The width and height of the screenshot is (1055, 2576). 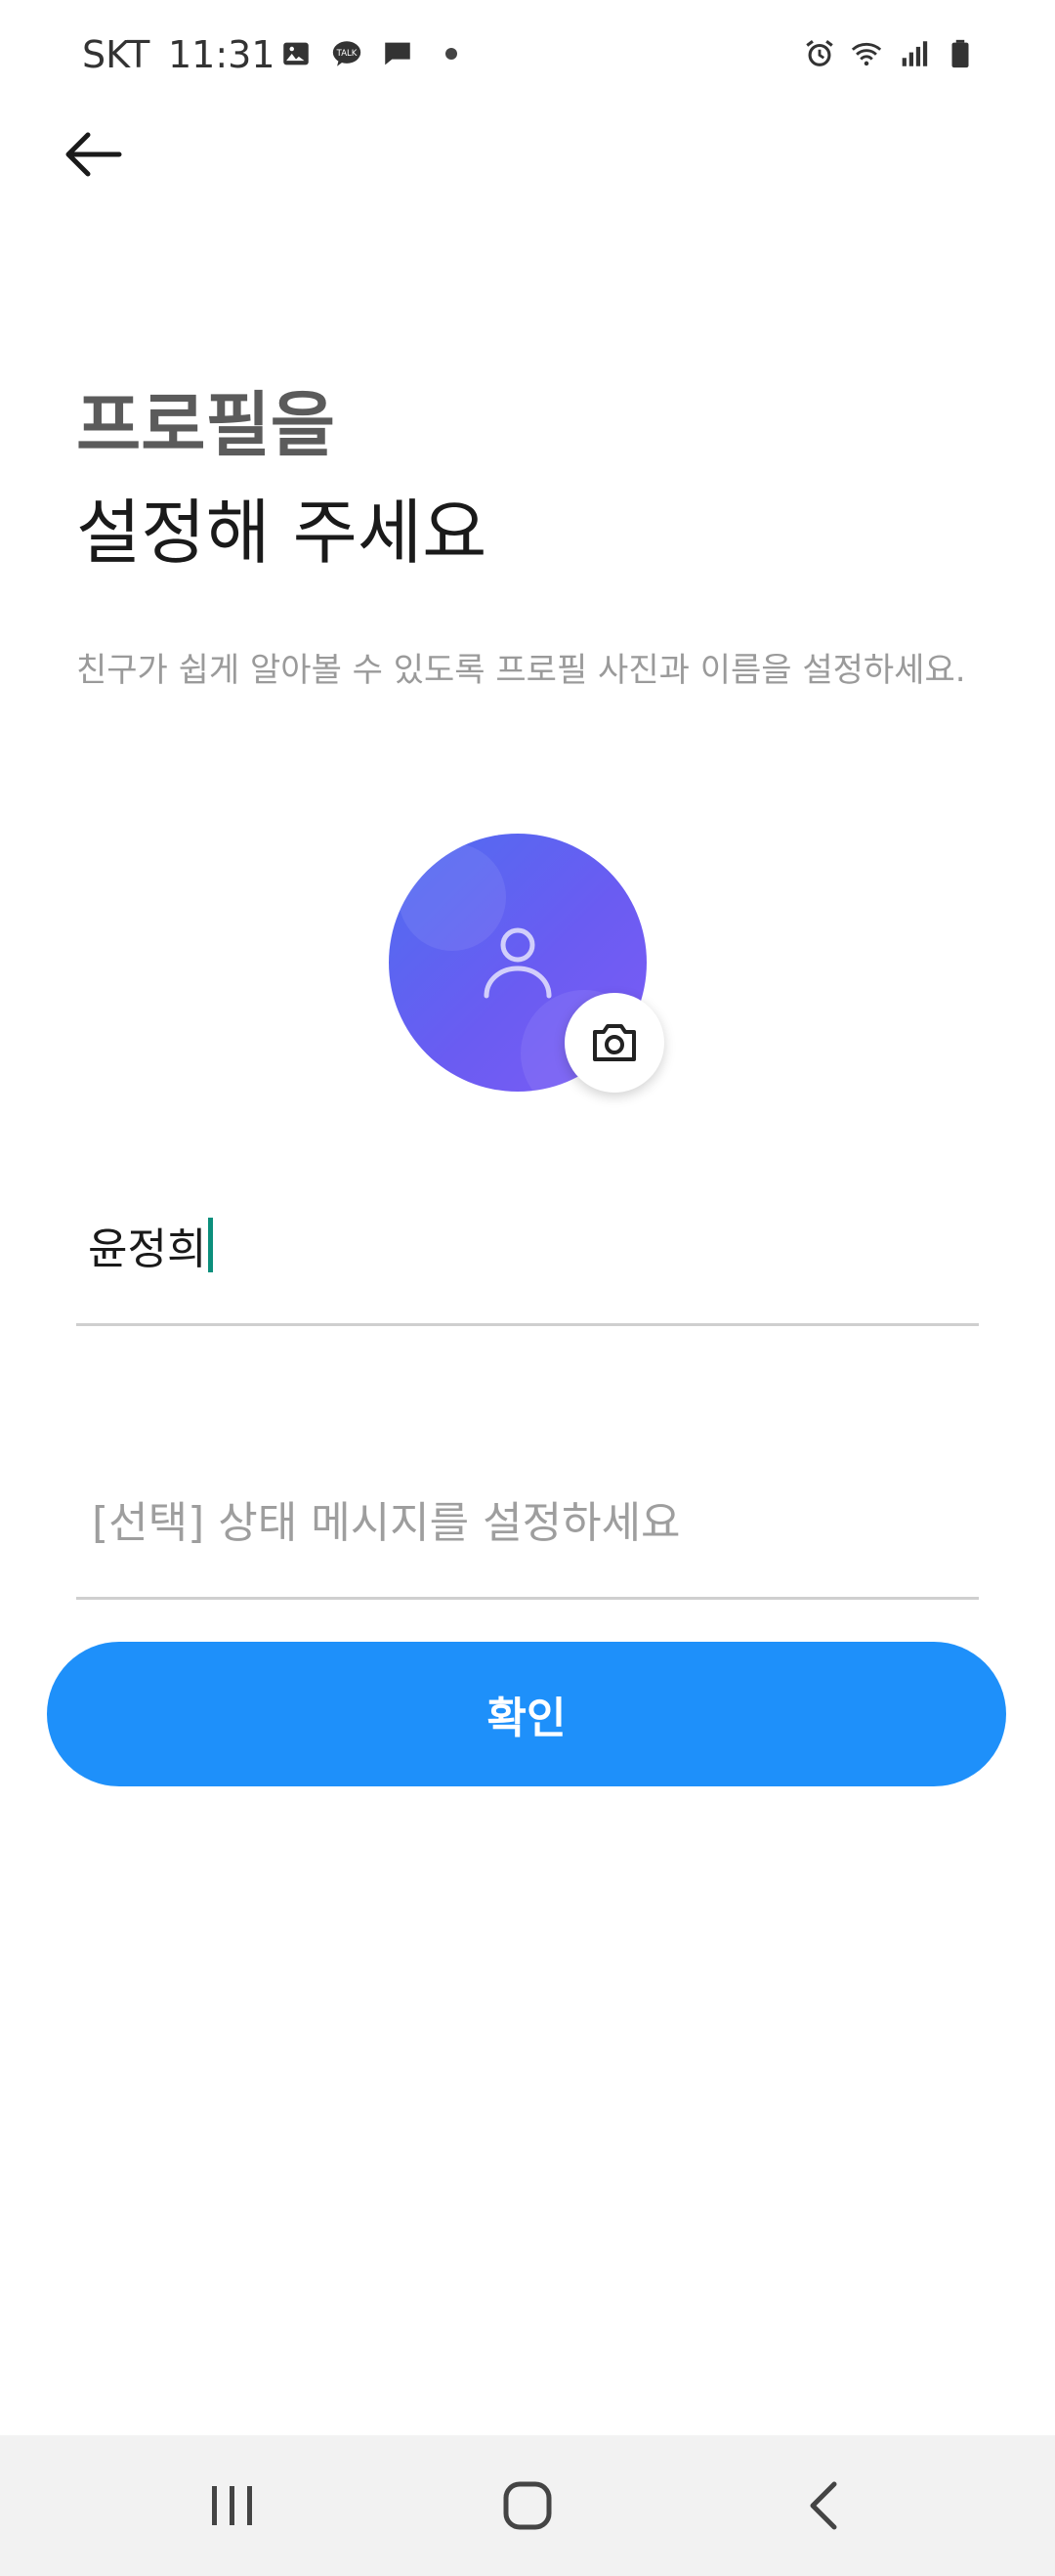 I want to click on talk-badge-text: TALK, so click(x=347, y=54).